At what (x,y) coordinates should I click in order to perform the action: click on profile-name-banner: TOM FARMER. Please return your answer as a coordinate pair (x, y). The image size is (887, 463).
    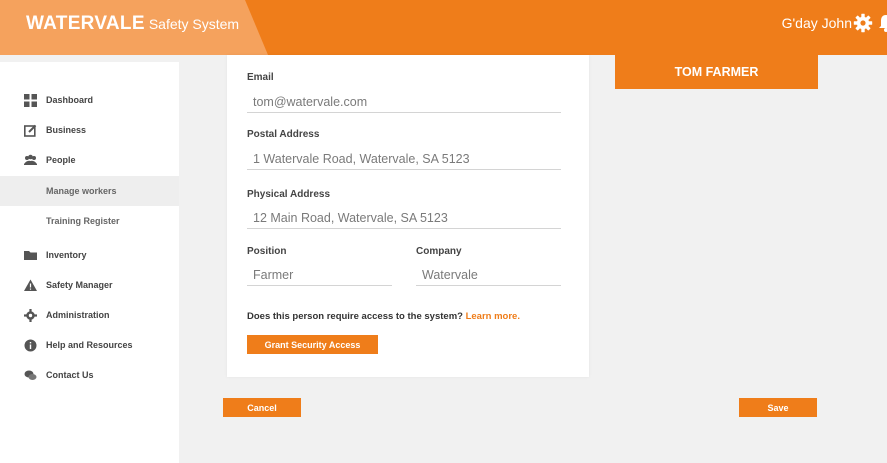
    Looking at the image, I should click on (716, 72).